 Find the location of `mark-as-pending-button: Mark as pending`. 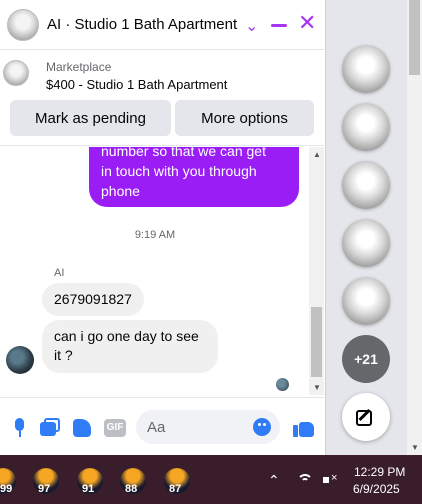

mark-as-pending-button: Mark as pending is located at coordinates (90, 118).